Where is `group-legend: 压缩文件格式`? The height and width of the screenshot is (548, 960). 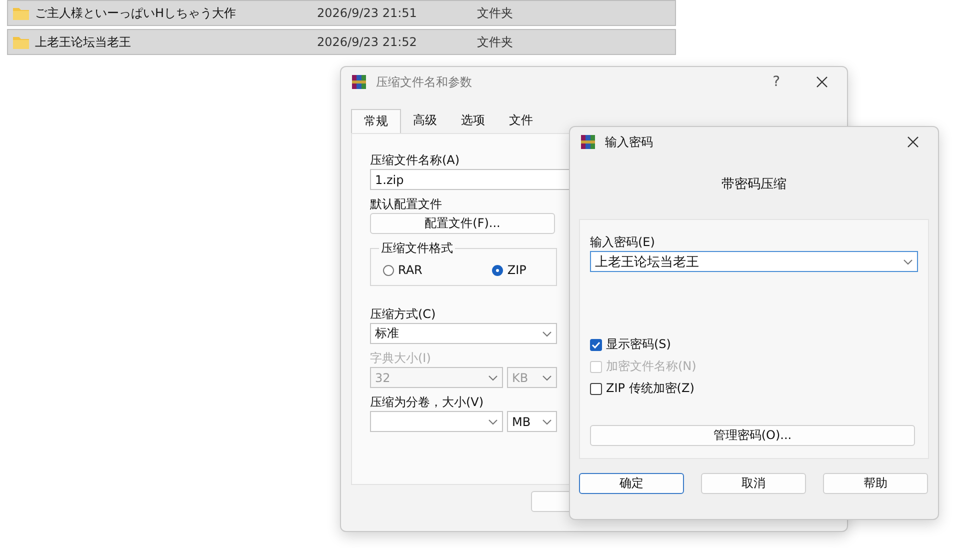
group-legend: 压缩文件格式 is located at coordinates (417, 248).